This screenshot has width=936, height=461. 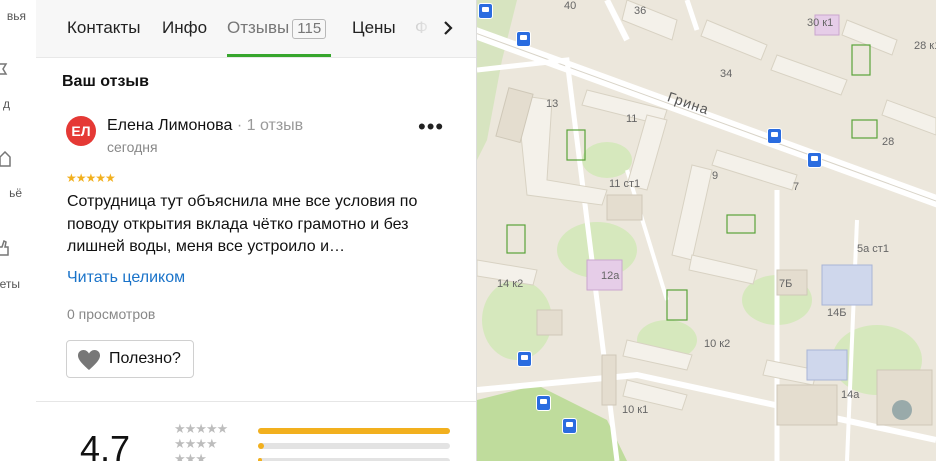 What do you see at coordinates (5, 70) in the screenshot?
I see `pin-icon` at bounding box center [5, 70].